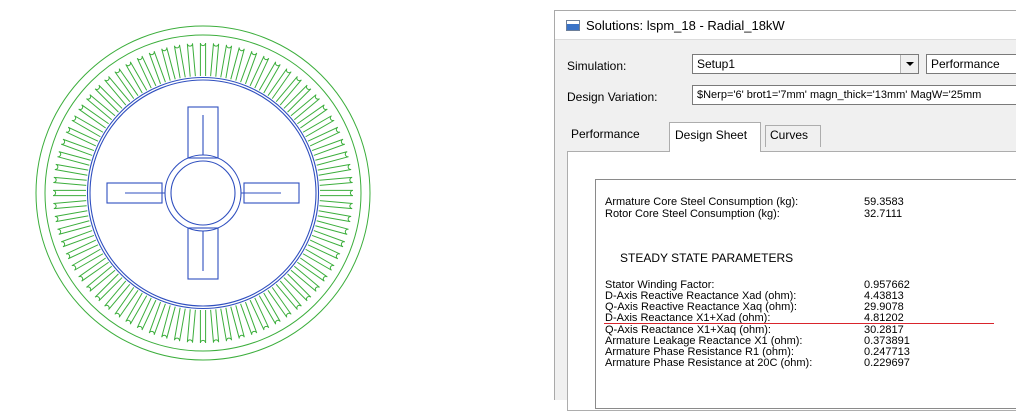 This screenshot has width=1016, height=411. I want to click on sheet-row-value: 59.3583, so click(884, 202).